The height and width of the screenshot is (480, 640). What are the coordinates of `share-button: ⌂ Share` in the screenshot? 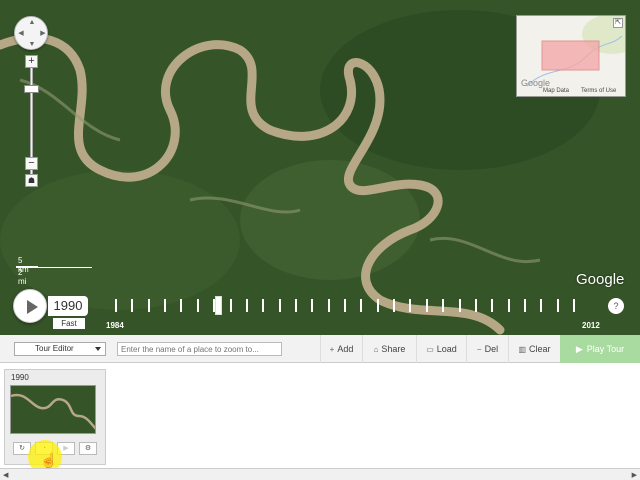 It's located at (389, 349).